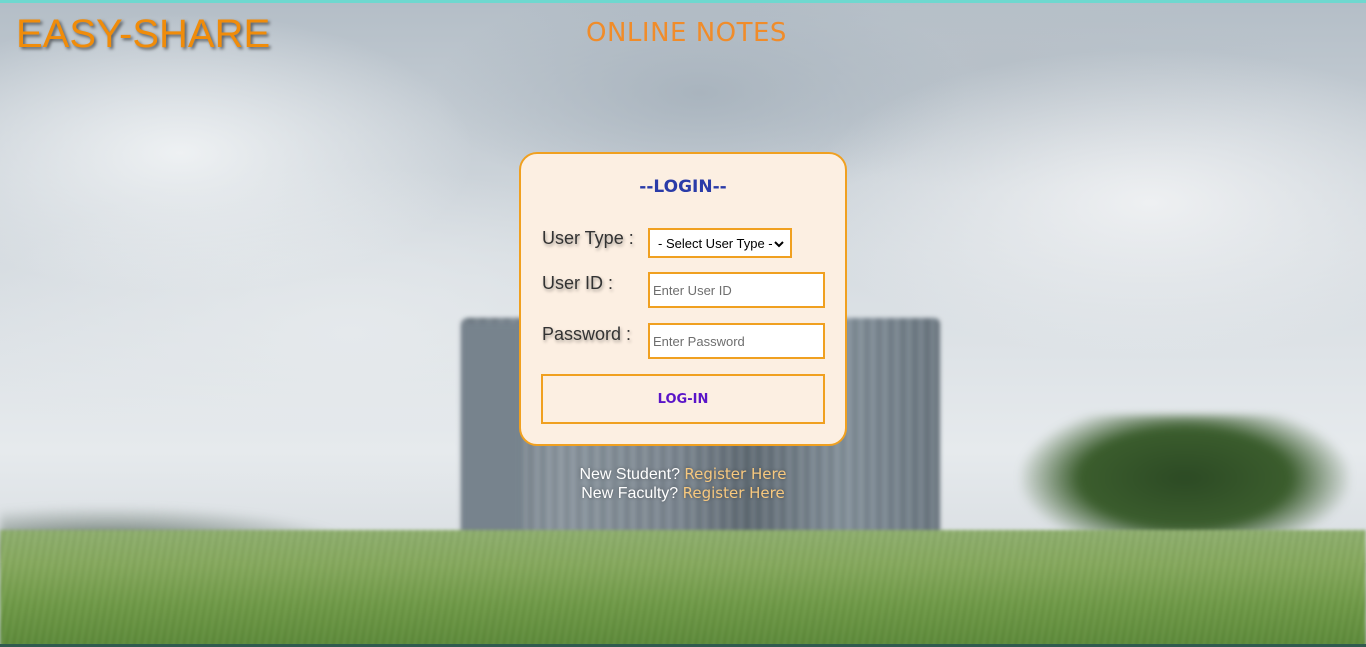  What do you see at coordinates (492, 436) in the screenshot?
I see `building-shadow` at bounding box center [492, 436].